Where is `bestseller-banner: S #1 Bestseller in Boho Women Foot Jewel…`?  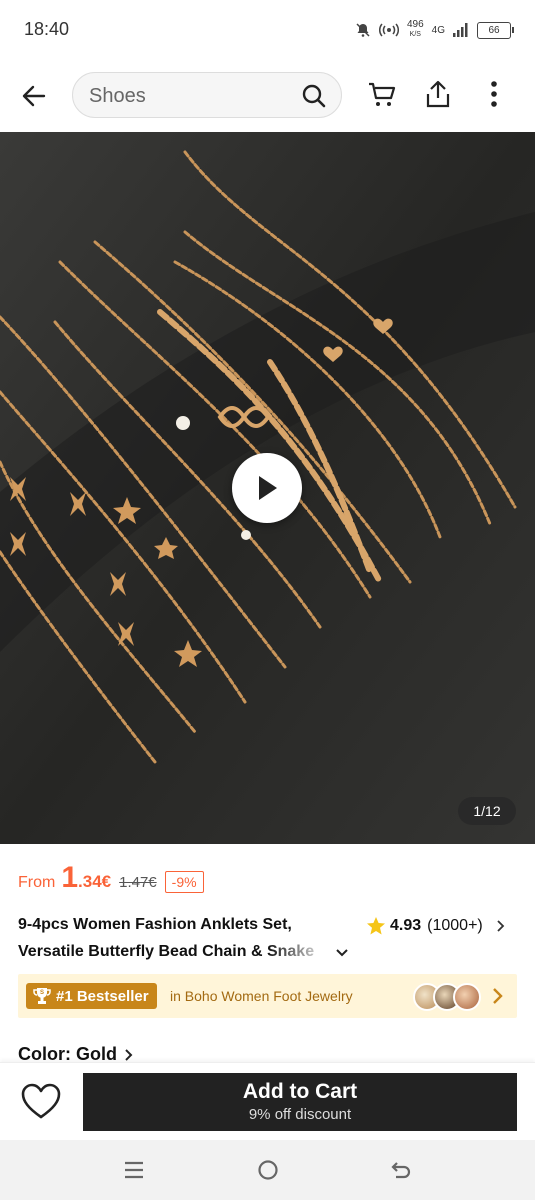
bestseller-banner: S #1 Bestseller in Boho Women Foot Jewel… is located at coordinates (267, 996).